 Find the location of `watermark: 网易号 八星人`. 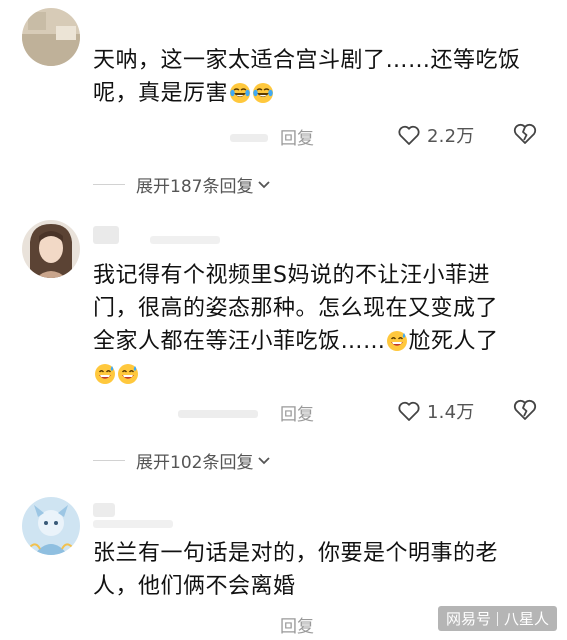

watermark: 网易号 八星人 is located at coordinates (497, 618).